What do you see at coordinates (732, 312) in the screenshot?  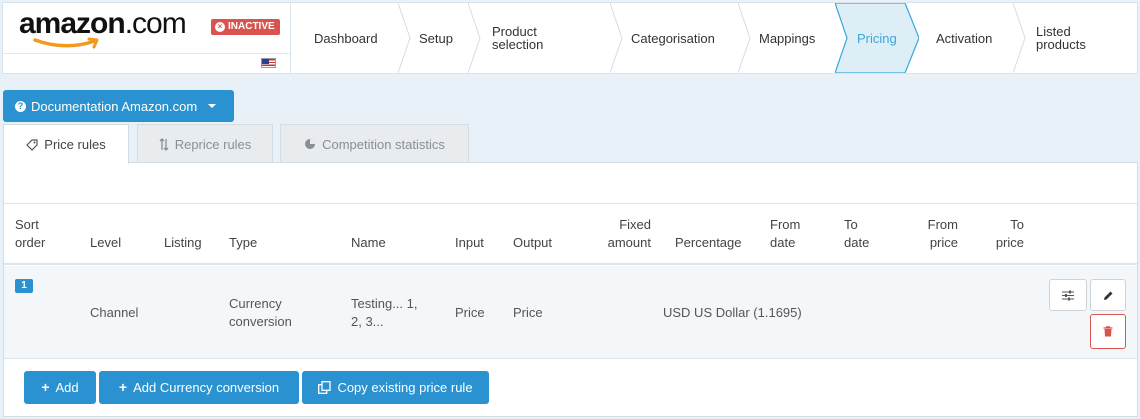 I see `cell-percentage: USD US Dollar (1.1695)` at bounding box center [732, 312].